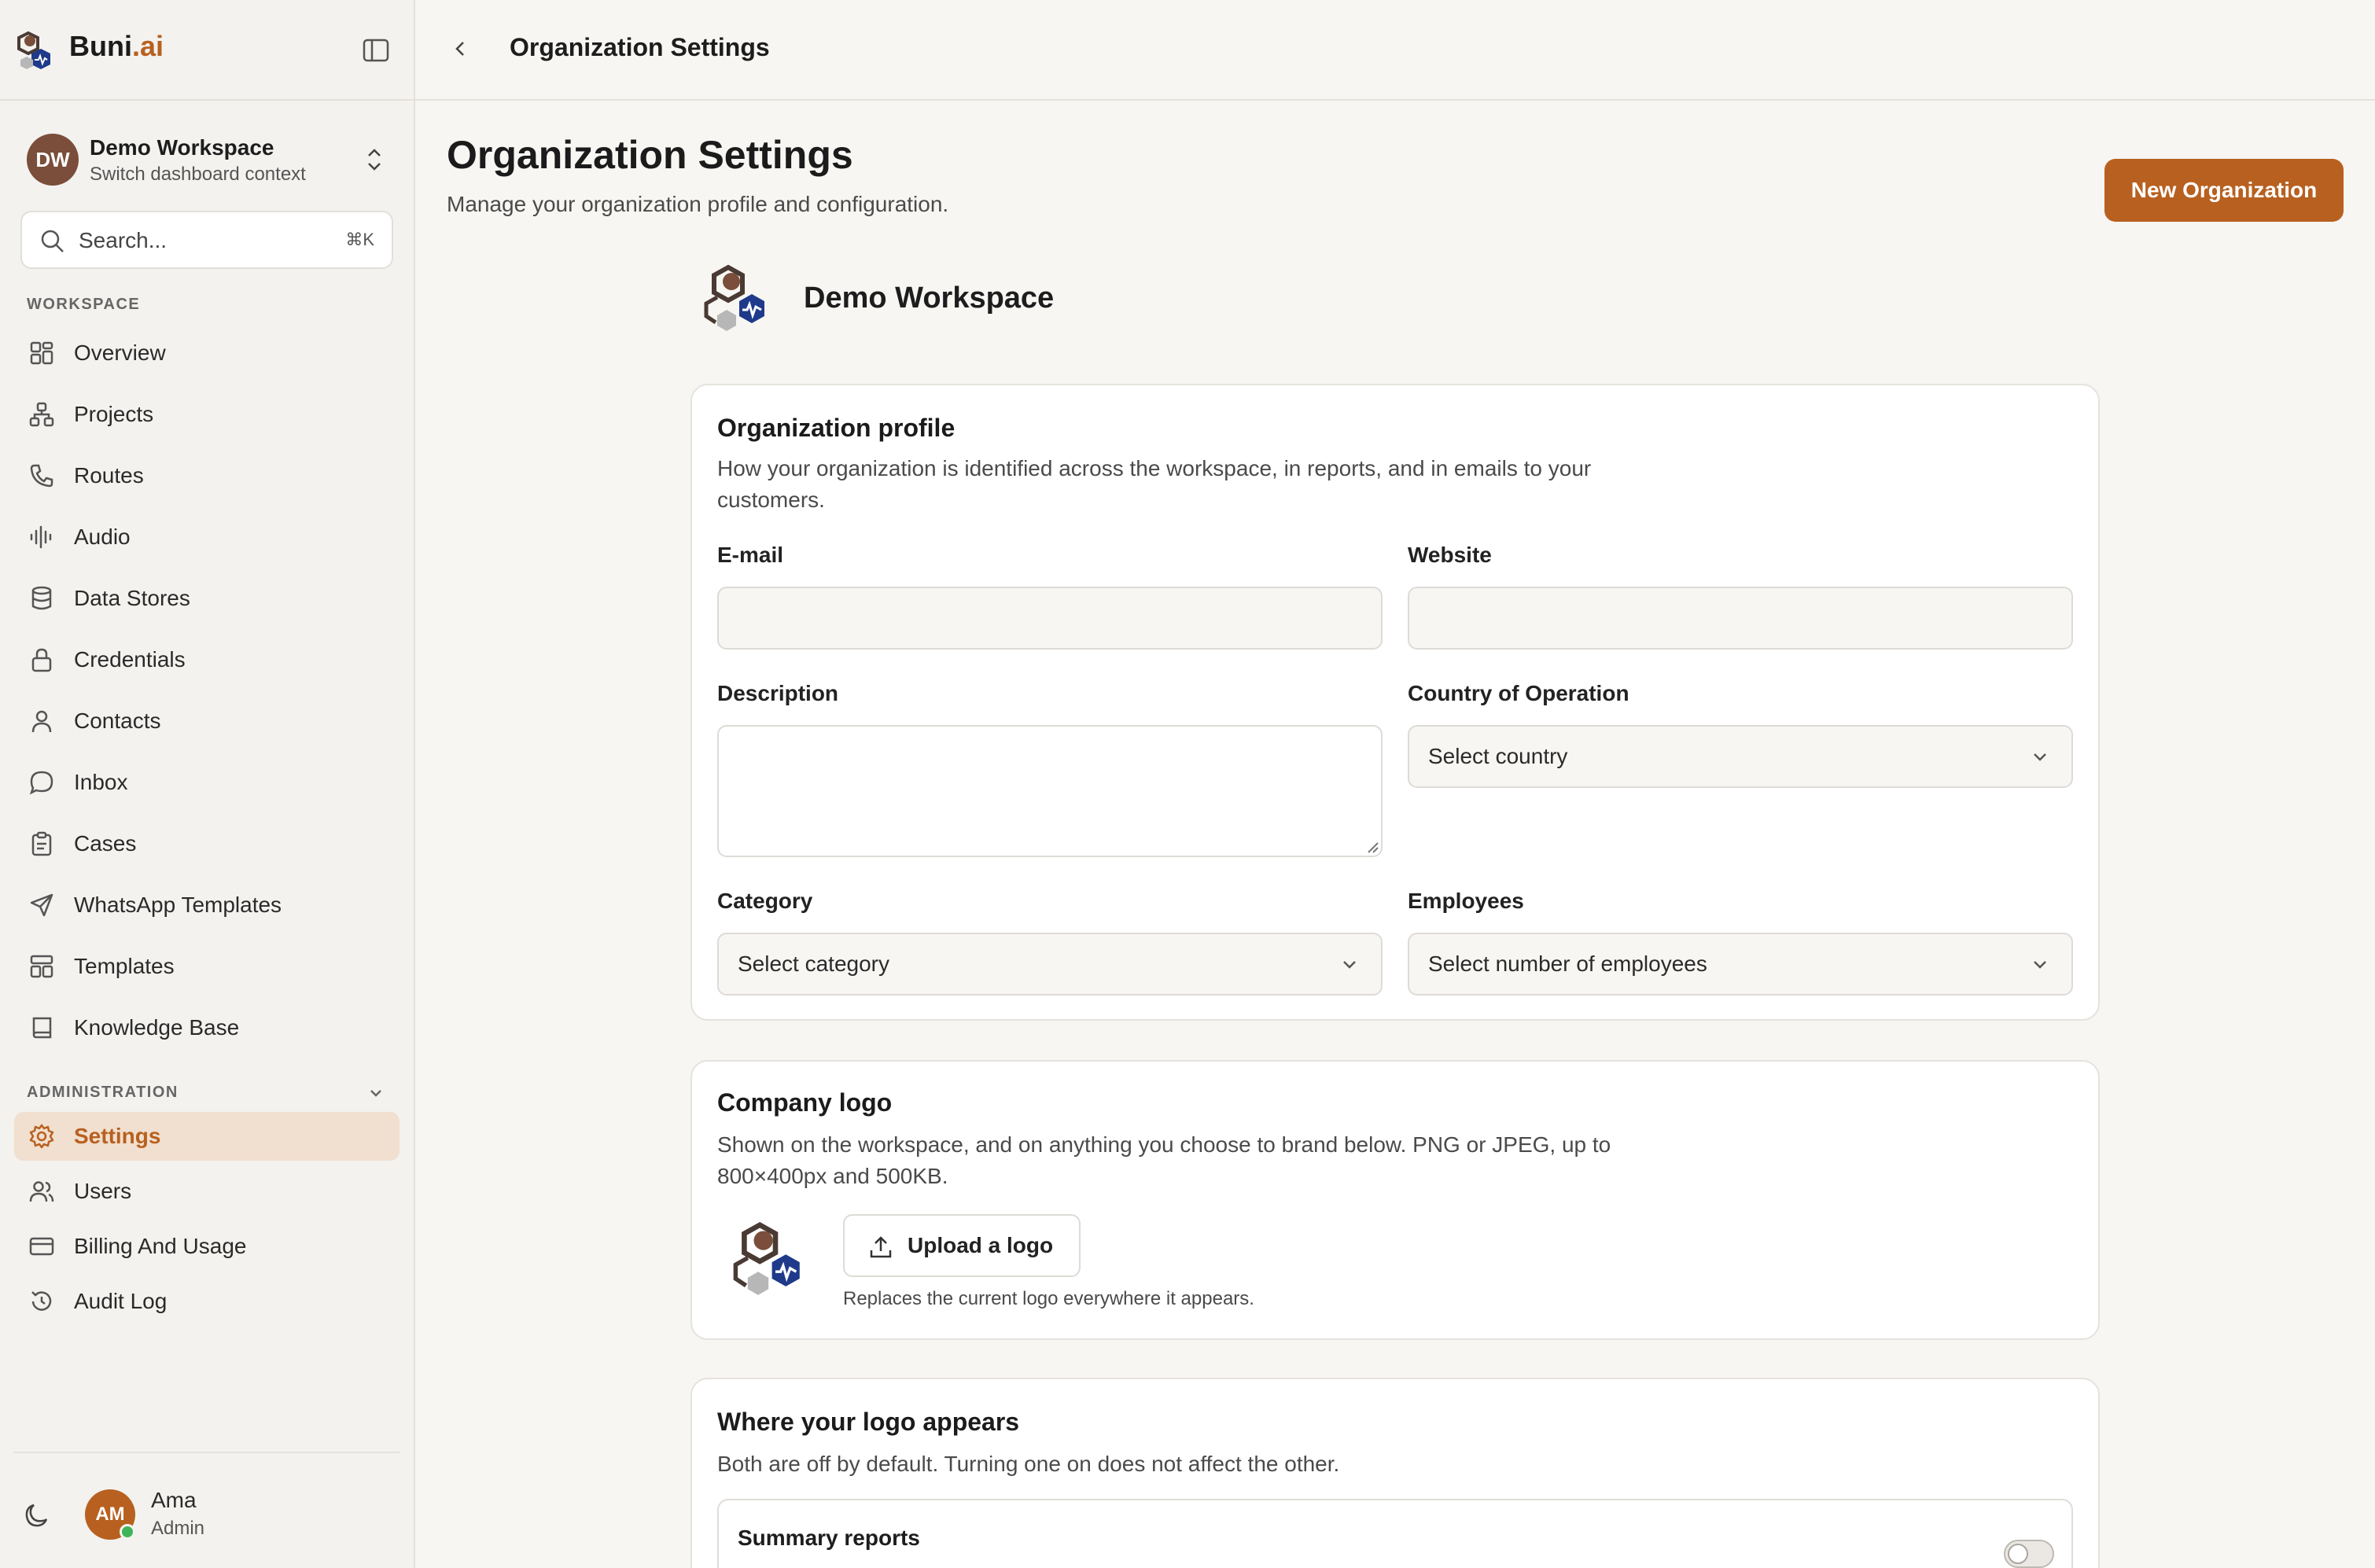 The height and width of the screenshot is (1568, 2375). What do you see at coordinates (103, 537) in the screenshot?
I see `sidebar-item-label: Audio` at bounding box center [103, 537].